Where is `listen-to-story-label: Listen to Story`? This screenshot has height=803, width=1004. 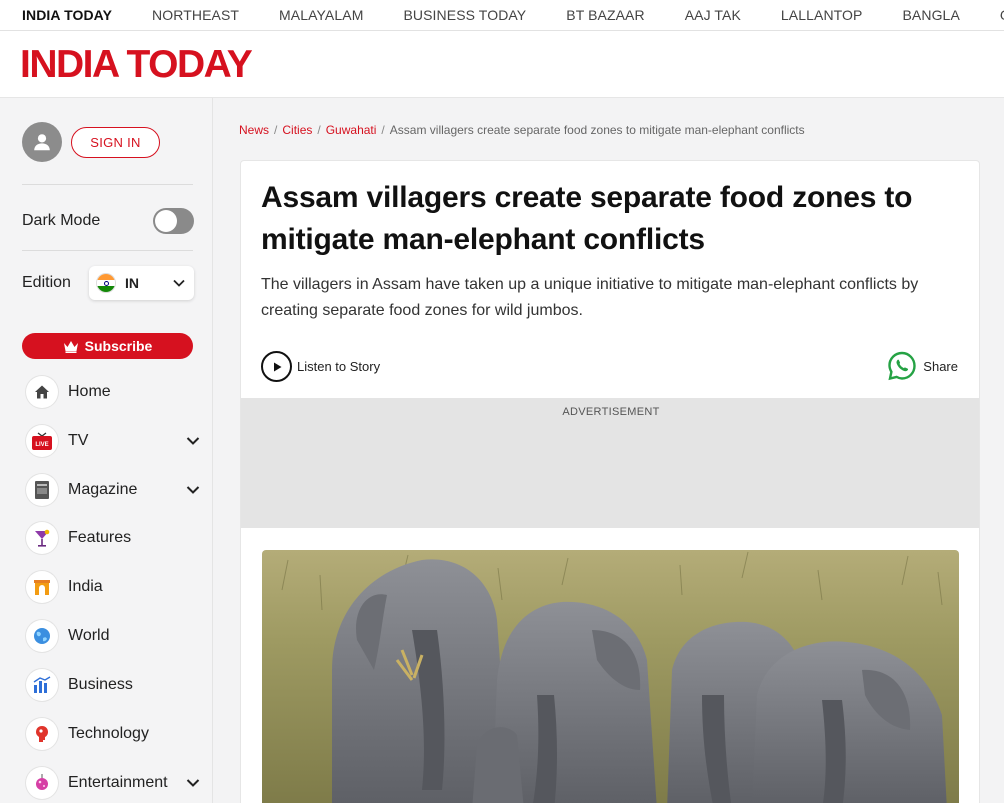 listen-to-story-label: Listen to Story is located at coordinates (339, 366).